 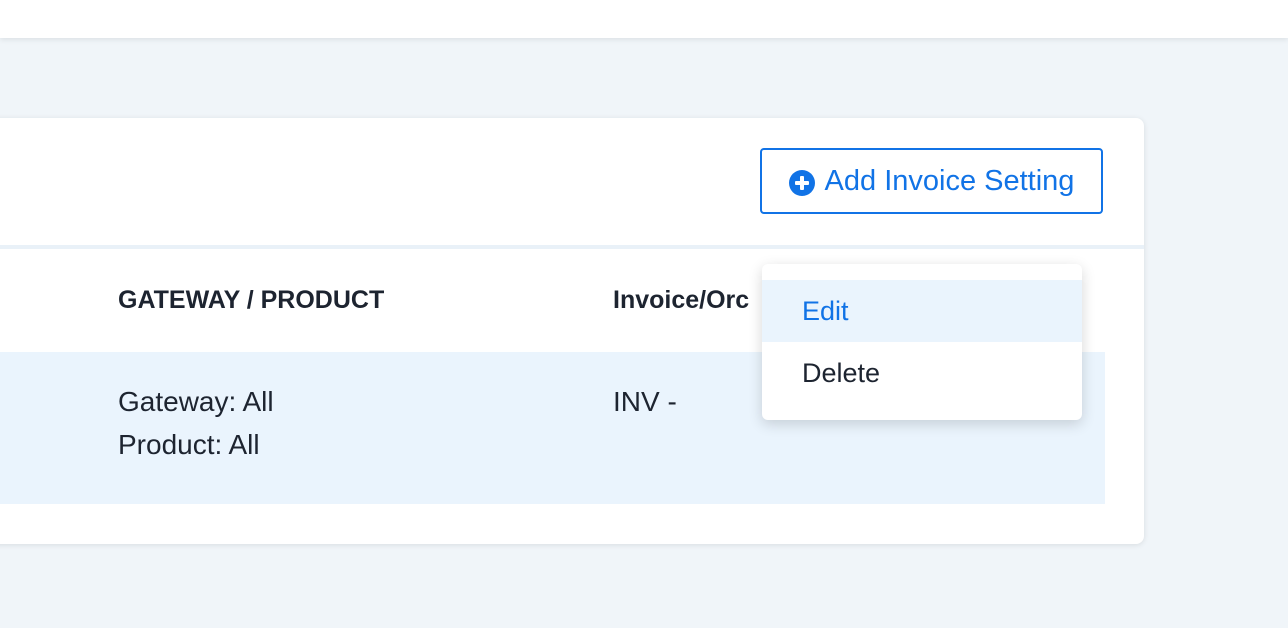 What do you see at coordinates (922, 373) in the screenshot?
I see `delete-menu-item: Delete` at bounding box center [922, 373].